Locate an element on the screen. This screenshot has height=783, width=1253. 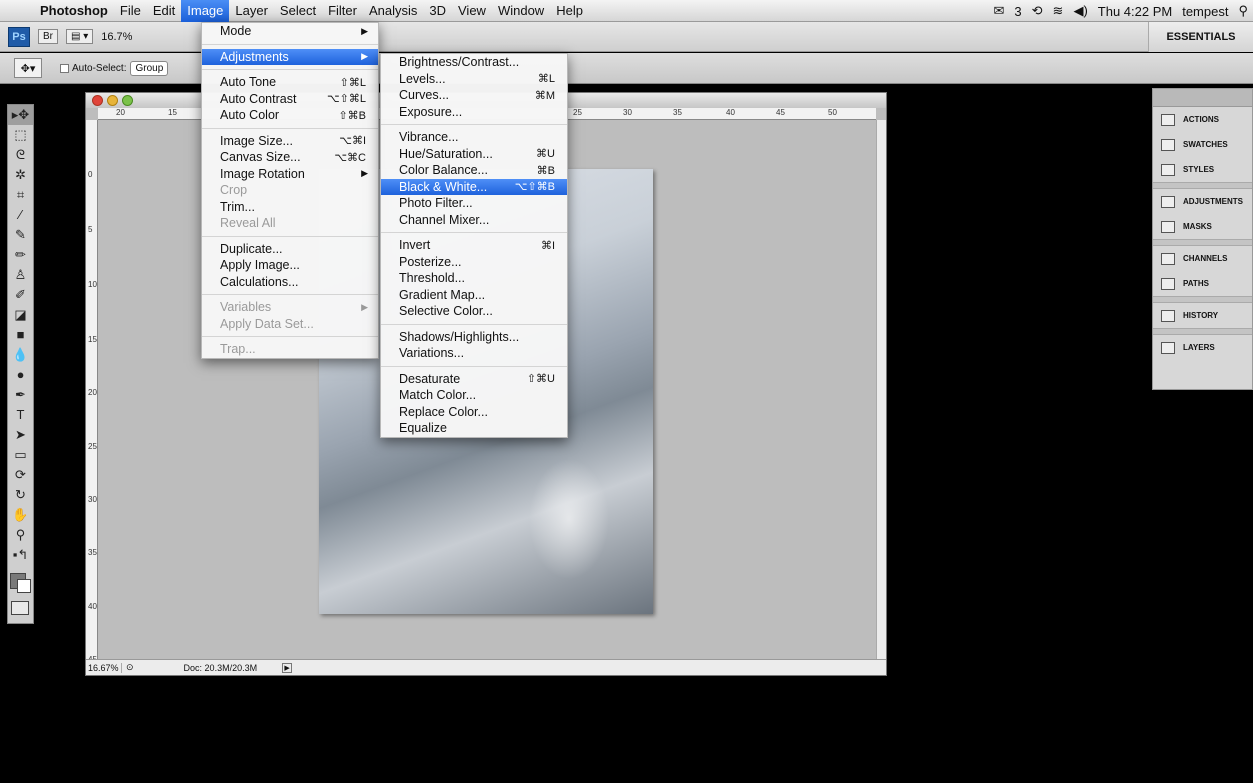
healing-brush-tool-icon: ✎ is located at coordinates (20, 235).